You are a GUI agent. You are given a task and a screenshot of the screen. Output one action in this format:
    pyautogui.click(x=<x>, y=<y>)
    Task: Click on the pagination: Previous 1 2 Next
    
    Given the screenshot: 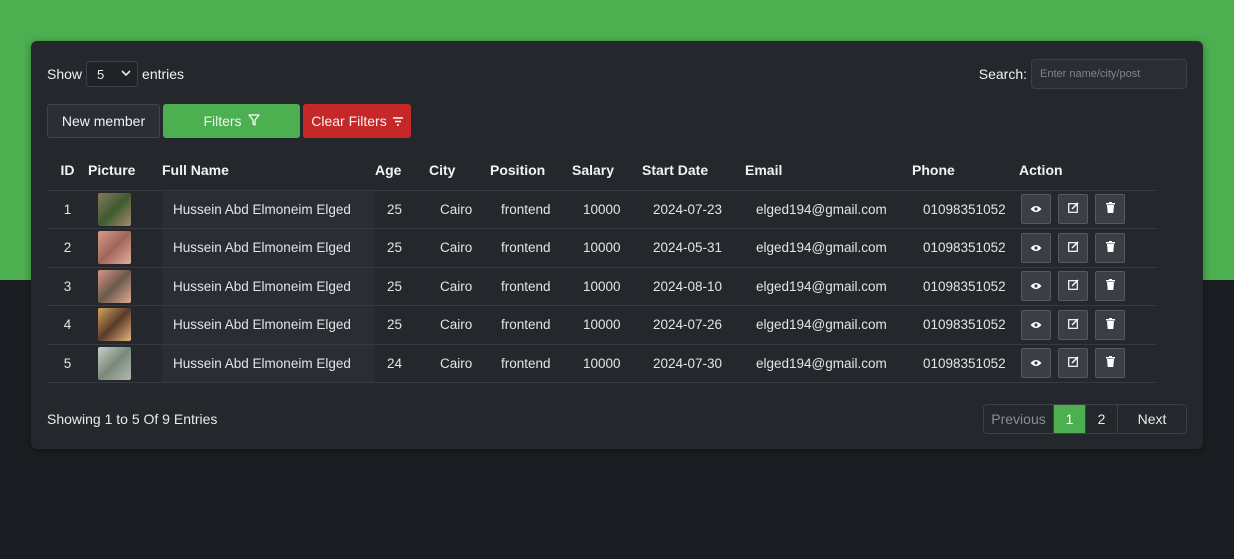 What is the action you would take?
    pyautogui.click(x=1085, y=419)
    